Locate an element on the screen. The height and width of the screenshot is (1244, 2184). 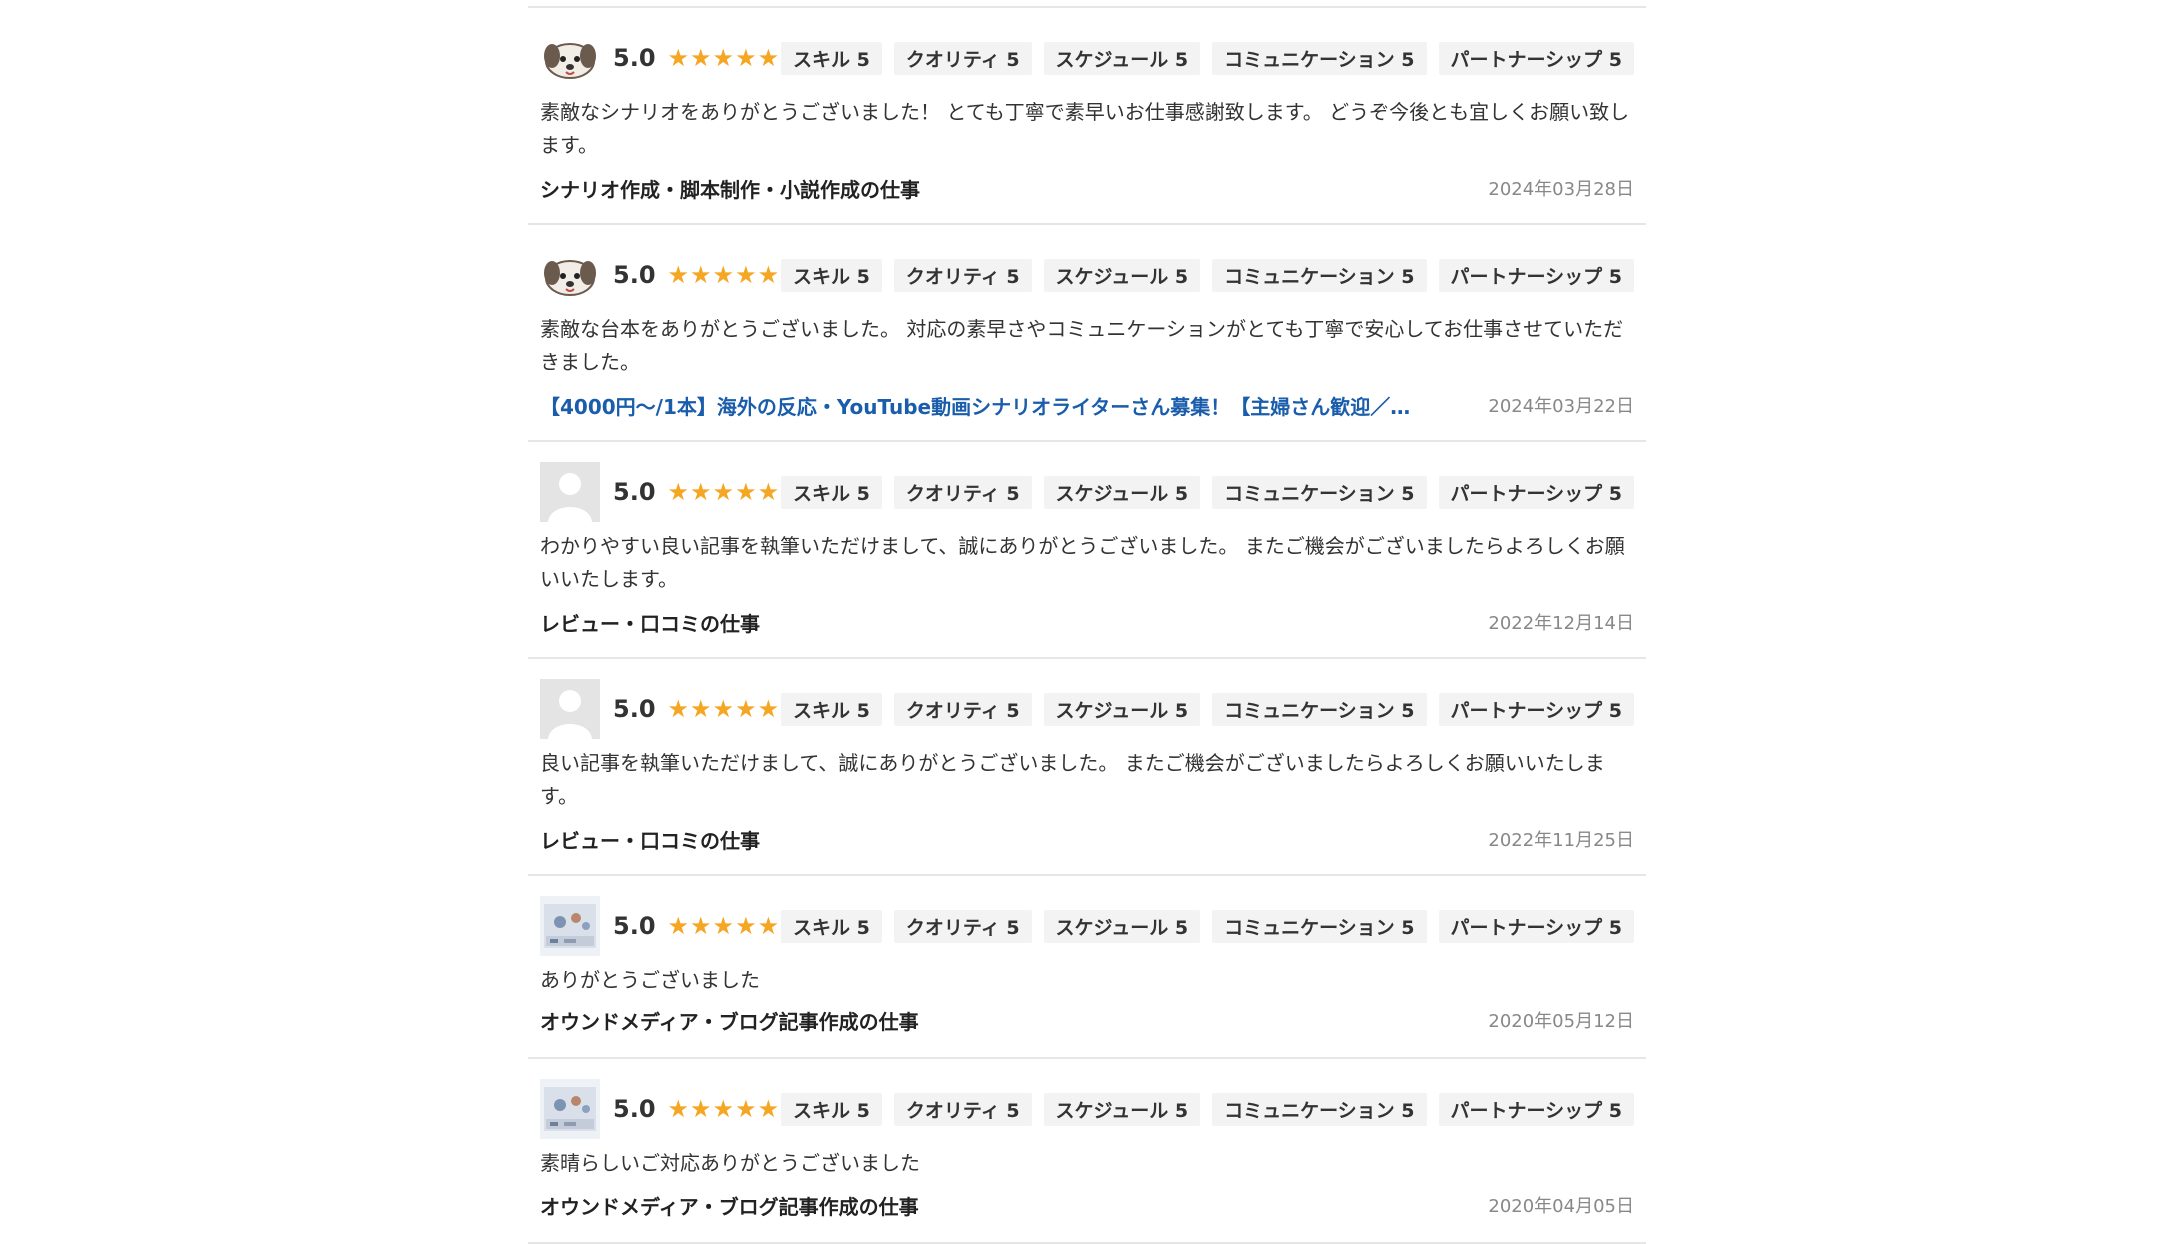
review-date: 2022年11月25日 is located at coordinates (1561, 840).